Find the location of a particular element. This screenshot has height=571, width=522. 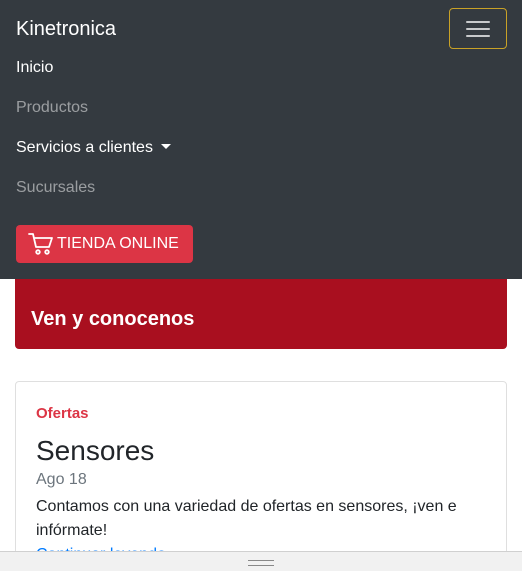

nav-item-servicios-label: Servicios a clientes is located at coordinates (84, 147).